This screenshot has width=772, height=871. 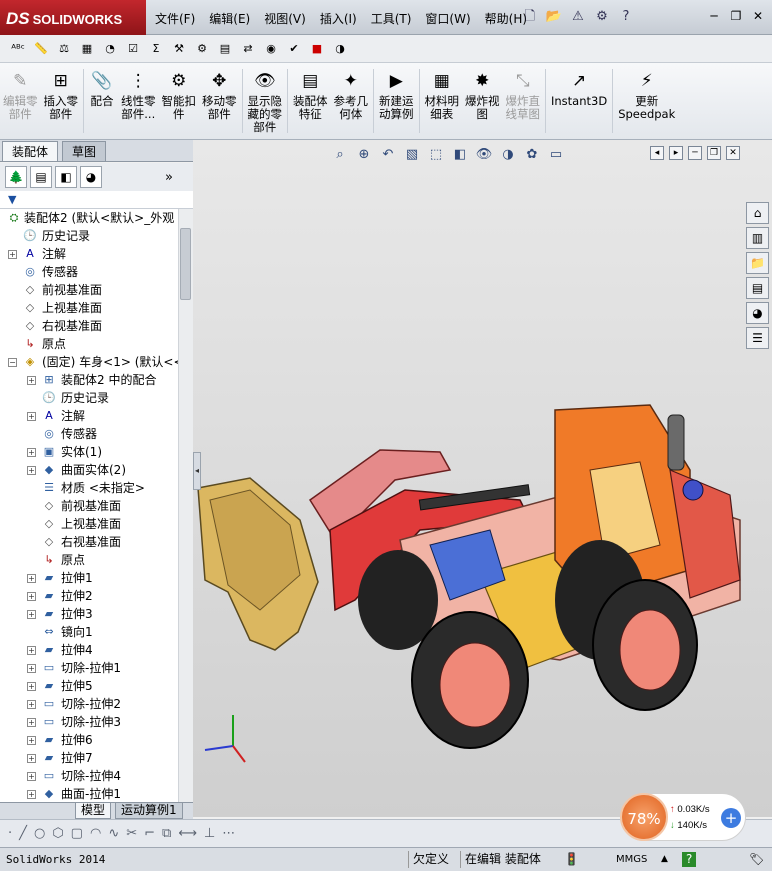 What do you see at coordinates (447, 18) in the screenshot?
I see `menu-item-5: 窗口(W)` at bounding box center [447, 18].